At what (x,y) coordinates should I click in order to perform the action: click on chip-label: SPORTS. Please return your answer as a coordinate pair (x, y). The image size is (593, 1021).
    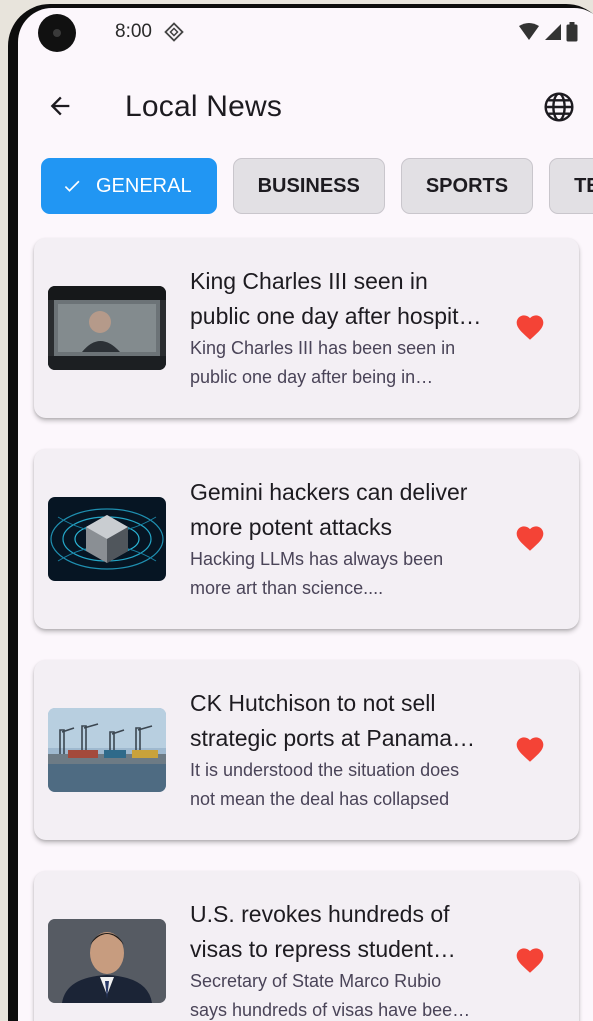
    Looking at the image, I should click on (467, 185).